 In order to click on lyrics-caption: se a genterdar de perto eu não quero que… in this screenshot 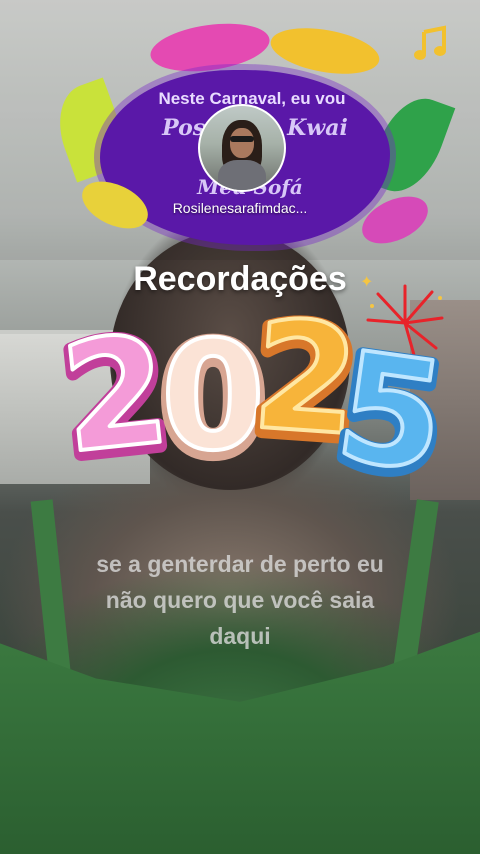, I will do `click(240, 600)`.